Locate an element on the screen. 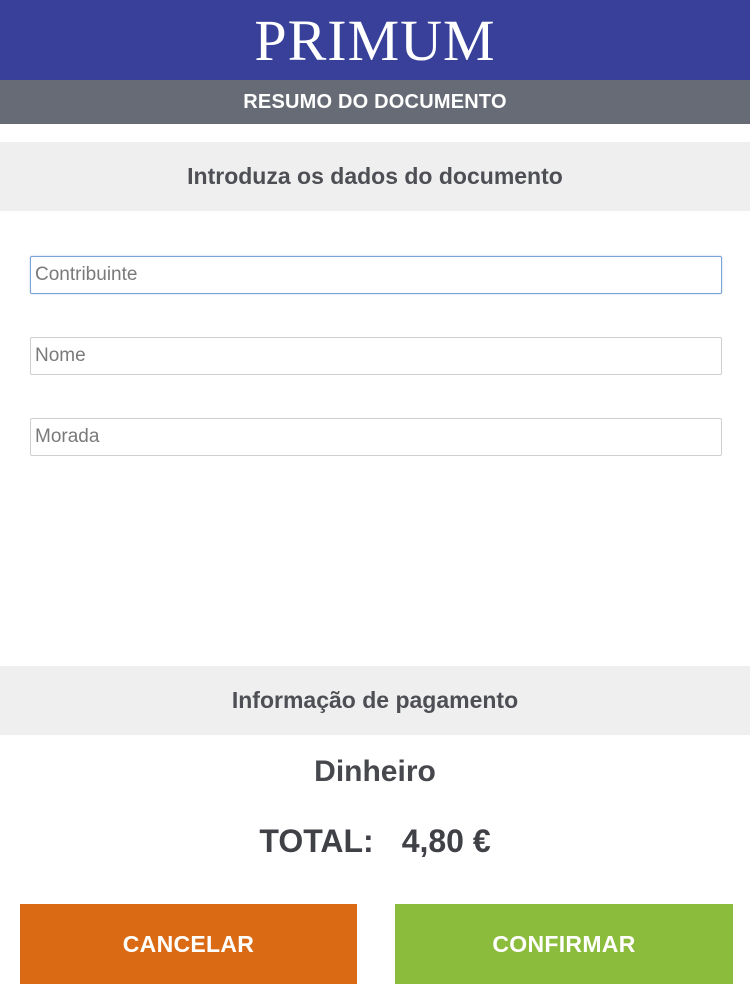 Image resolution: width=750 pixels, height=1000 pixels. document-section-header: Introduza os dados do documento is located at coordinates (375, 176).